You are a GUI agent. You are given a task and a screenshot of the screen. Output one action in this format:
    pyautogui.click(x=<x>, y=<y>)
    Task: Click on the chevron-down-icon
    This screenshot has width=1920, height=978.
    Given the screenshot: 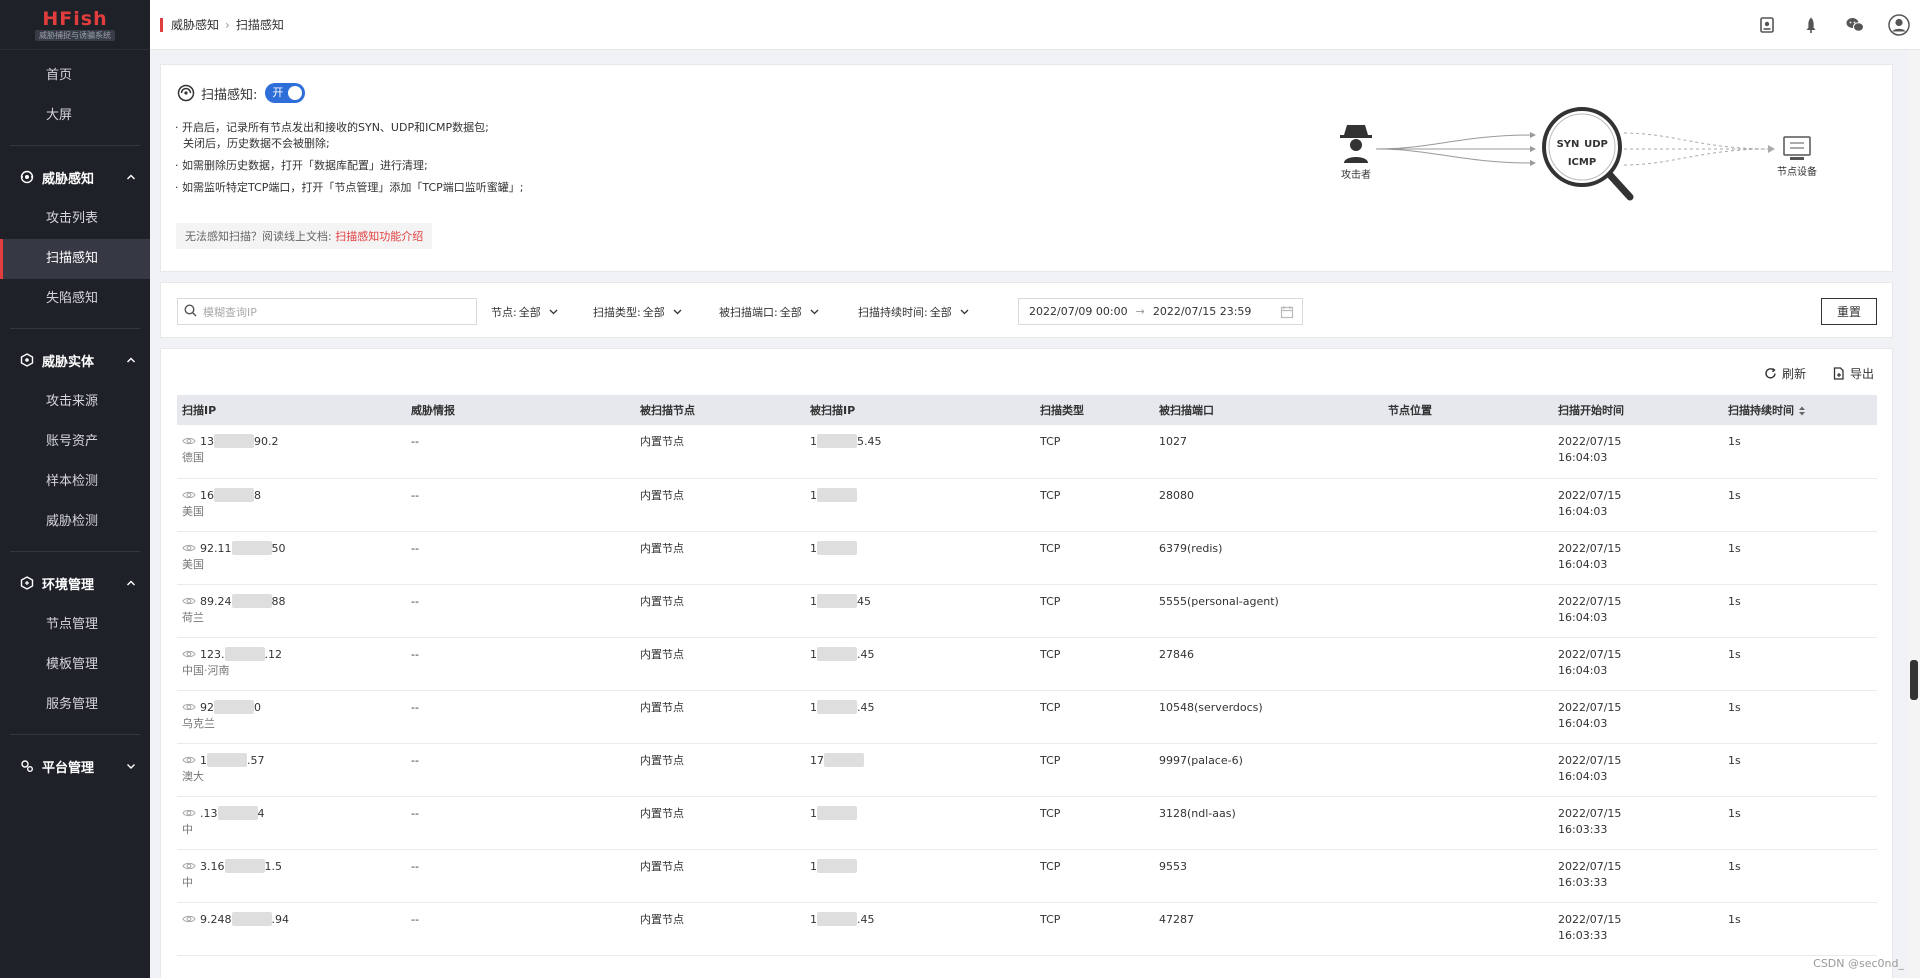 What is the action you would take?
    pyautogui.click(x=553, y=311)
    